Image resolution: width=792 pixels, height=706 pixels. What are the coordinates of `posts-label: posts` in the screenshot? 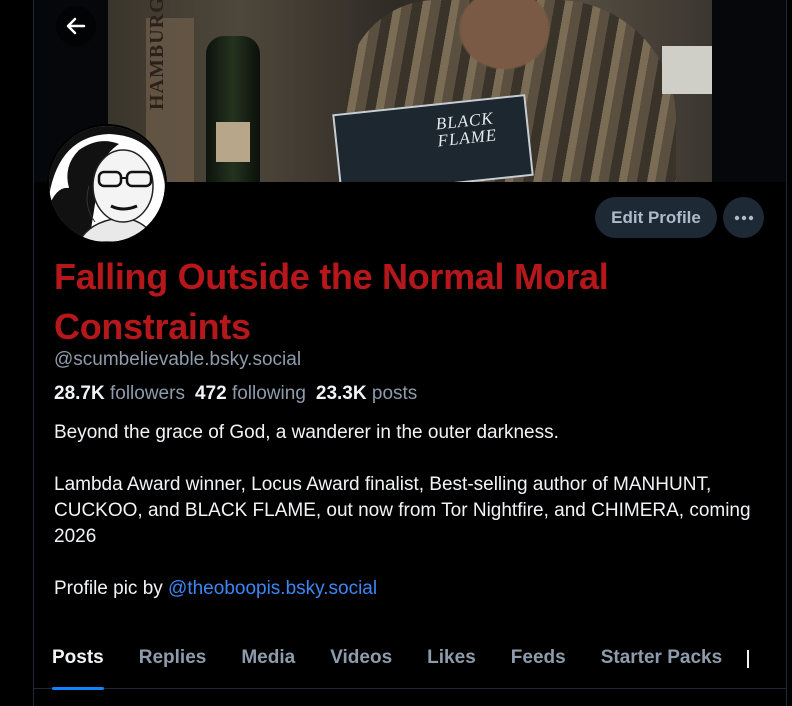 It's located at (394, 393).